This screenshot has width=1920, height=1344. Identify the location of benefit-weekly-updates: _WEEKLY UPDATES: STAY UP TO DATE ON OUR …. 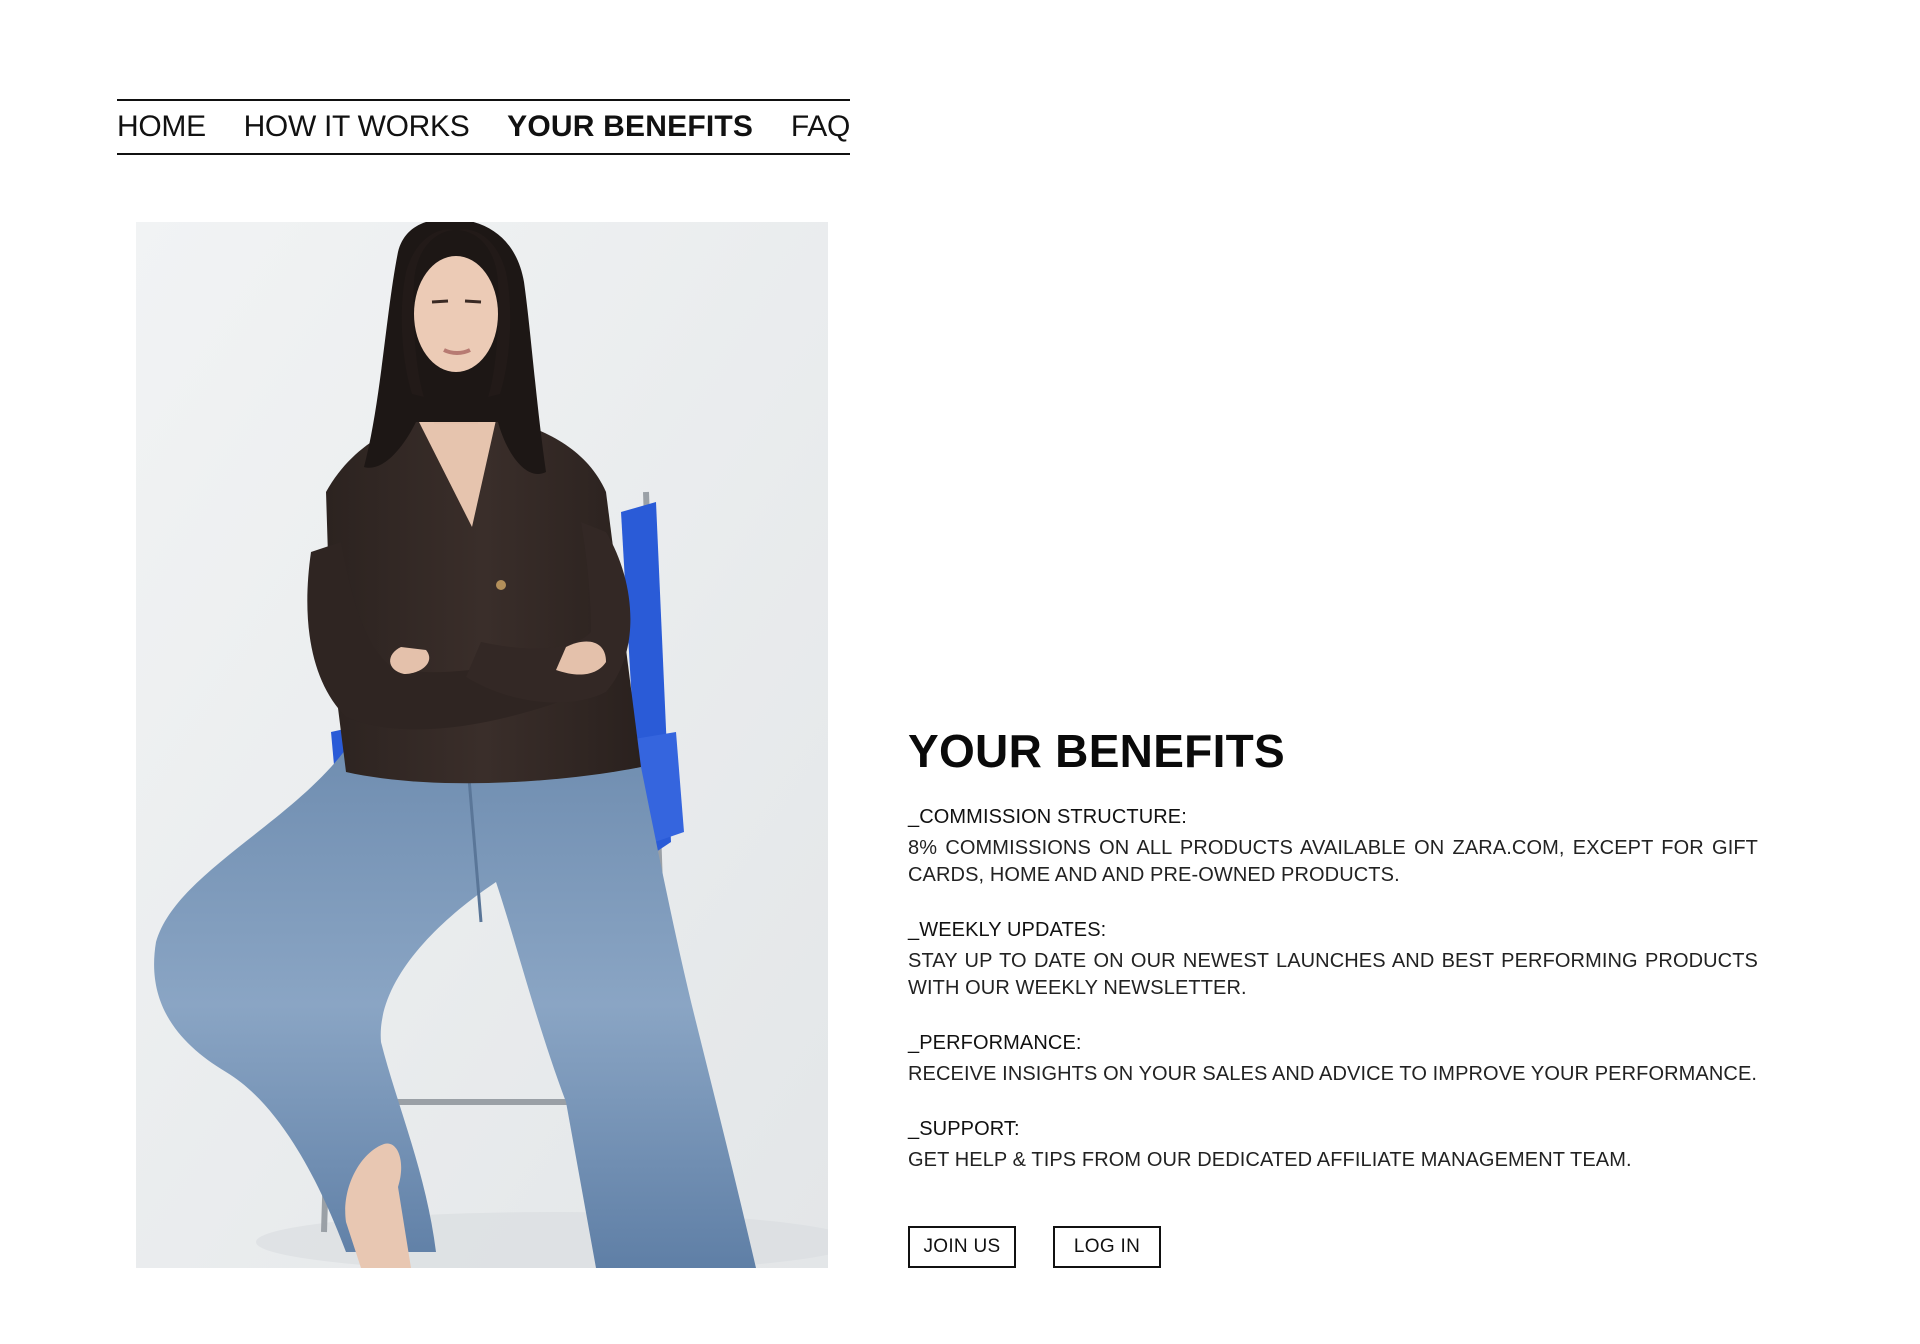
(1333, 959).